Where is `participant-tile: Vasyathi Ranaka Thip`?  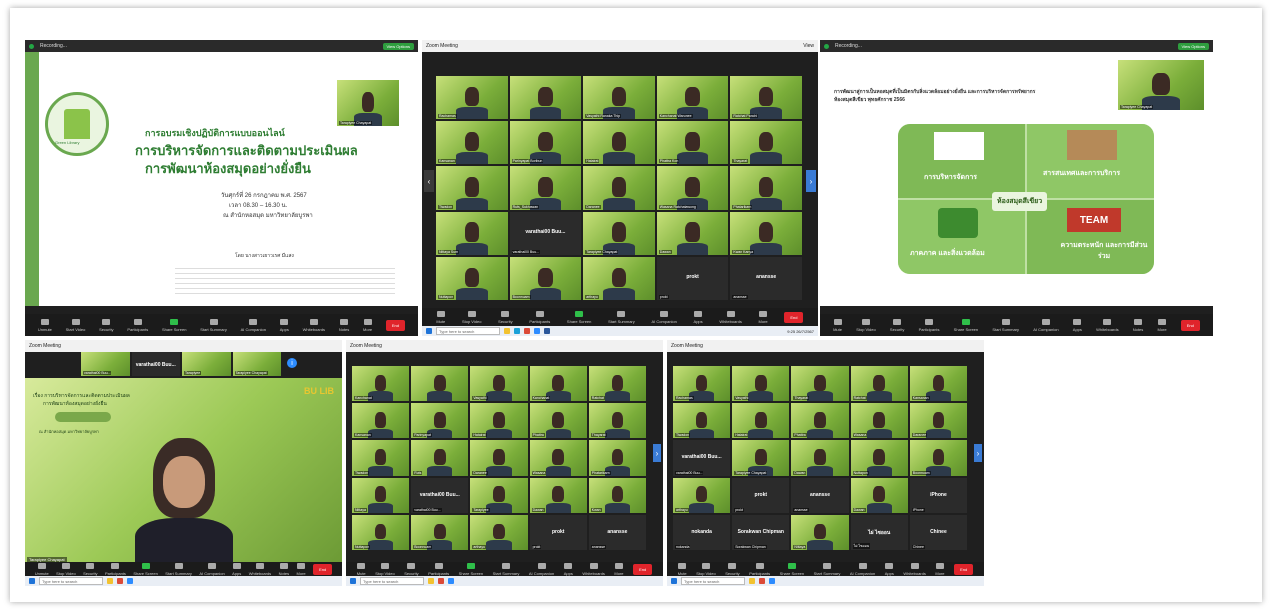
participant-tile: Vasyathi Ranaka Thip is located at coordinates (619, 98).